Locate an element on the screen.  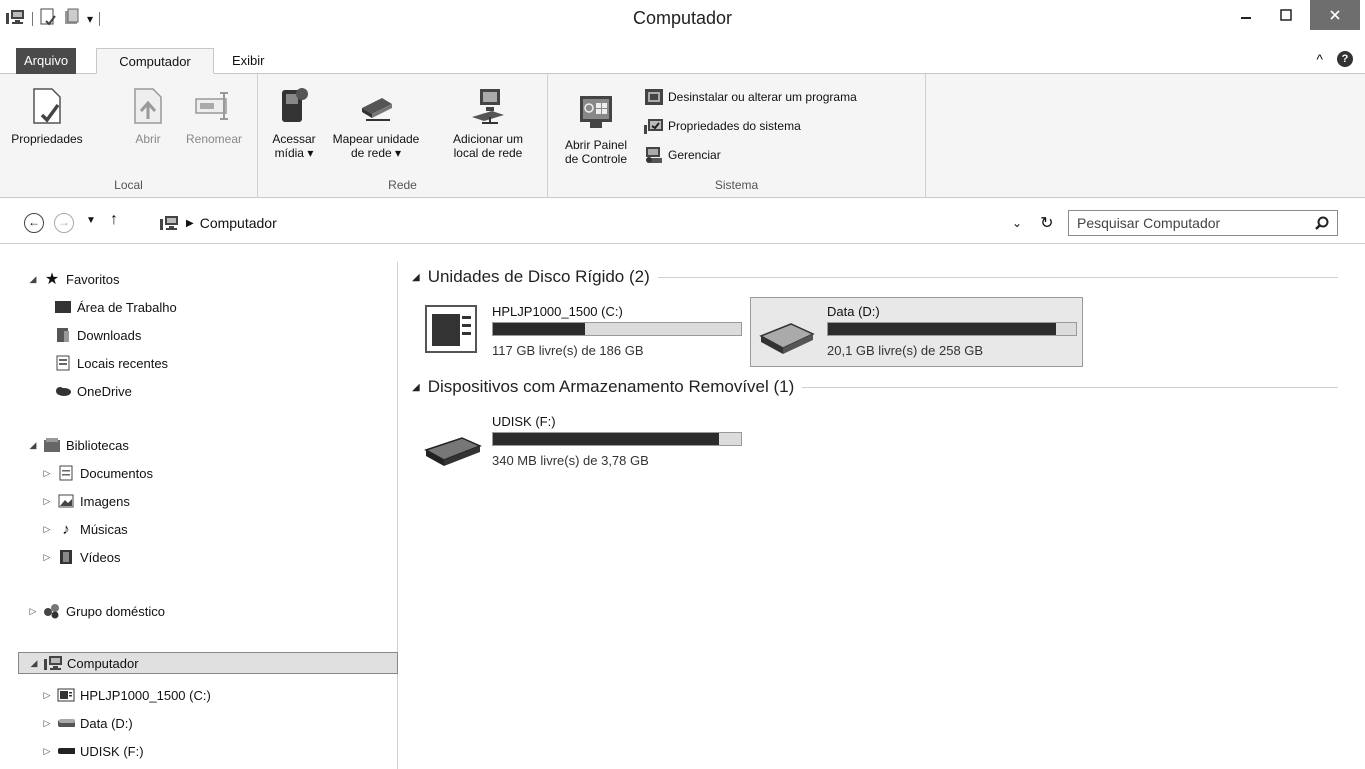
nav-label: Documentos is located at coordinates (116, 473).